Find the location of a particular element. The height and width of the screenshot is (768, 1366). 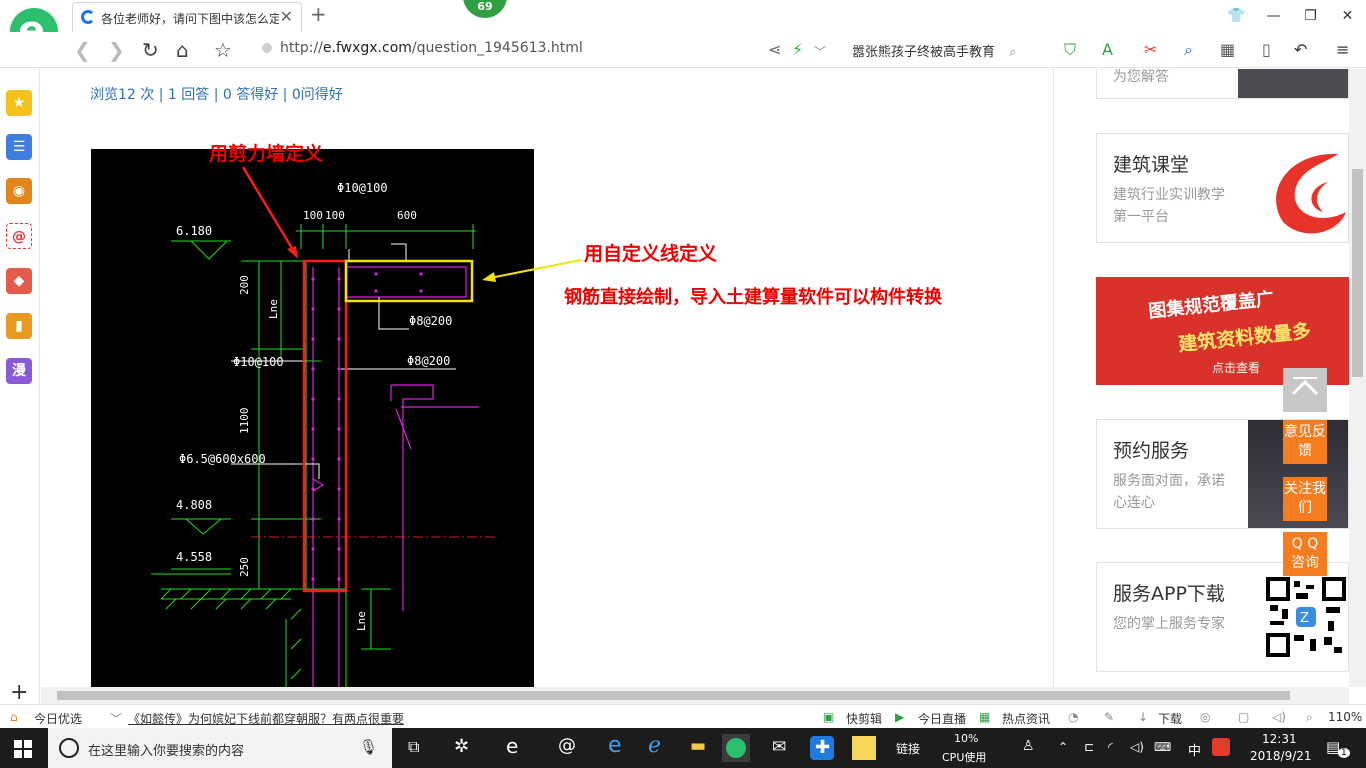

tab-close-icon: ✕ is located at coordinates (286, 16).